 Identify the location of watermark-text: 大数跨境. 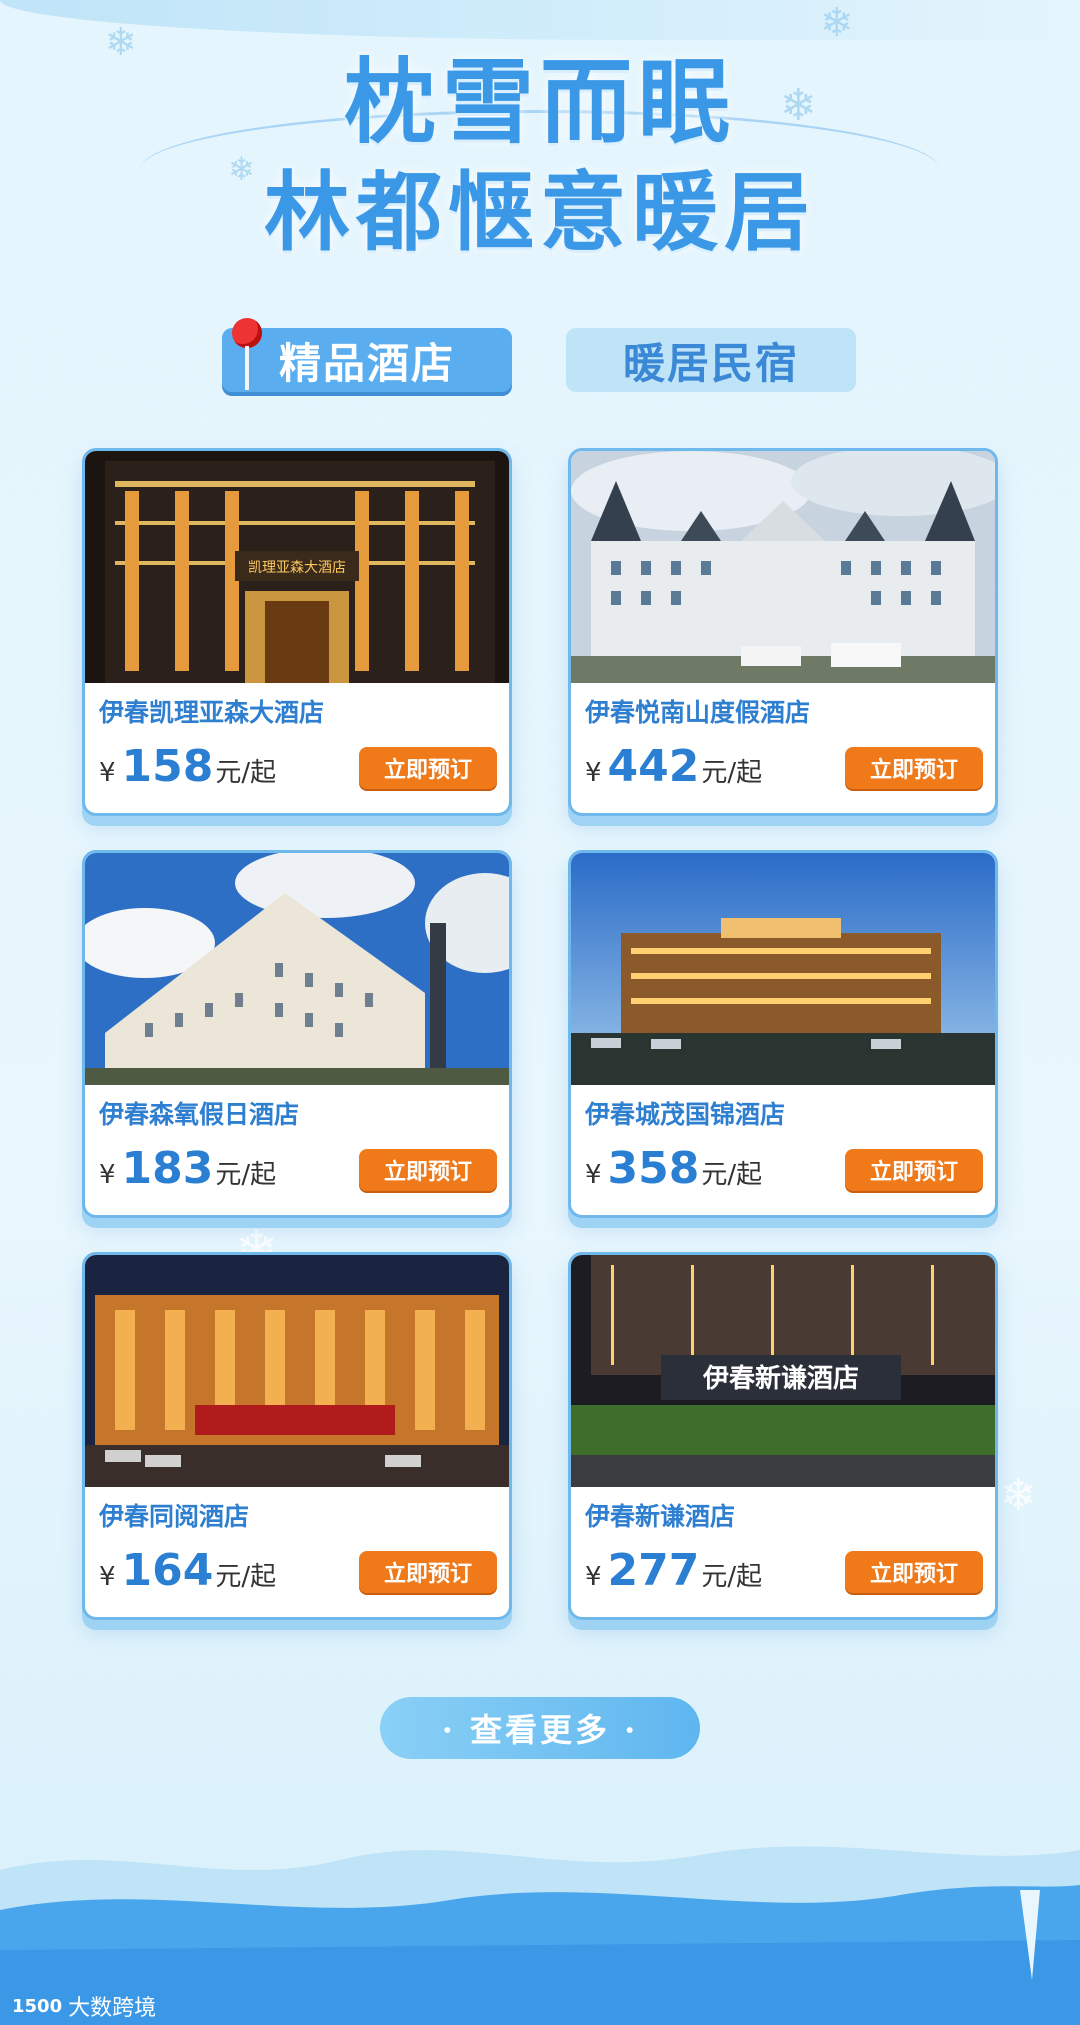
(112, 2008).